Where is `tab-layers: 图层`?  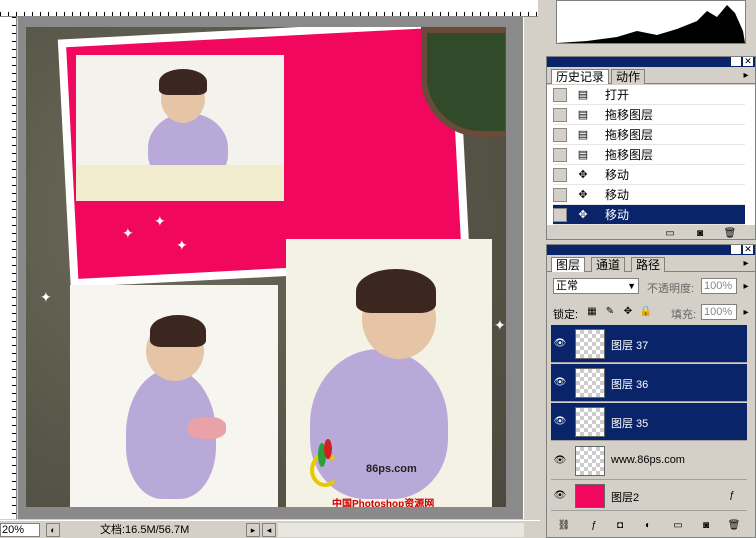 tab-layers: 图层 is located at coordinates (568, 264).